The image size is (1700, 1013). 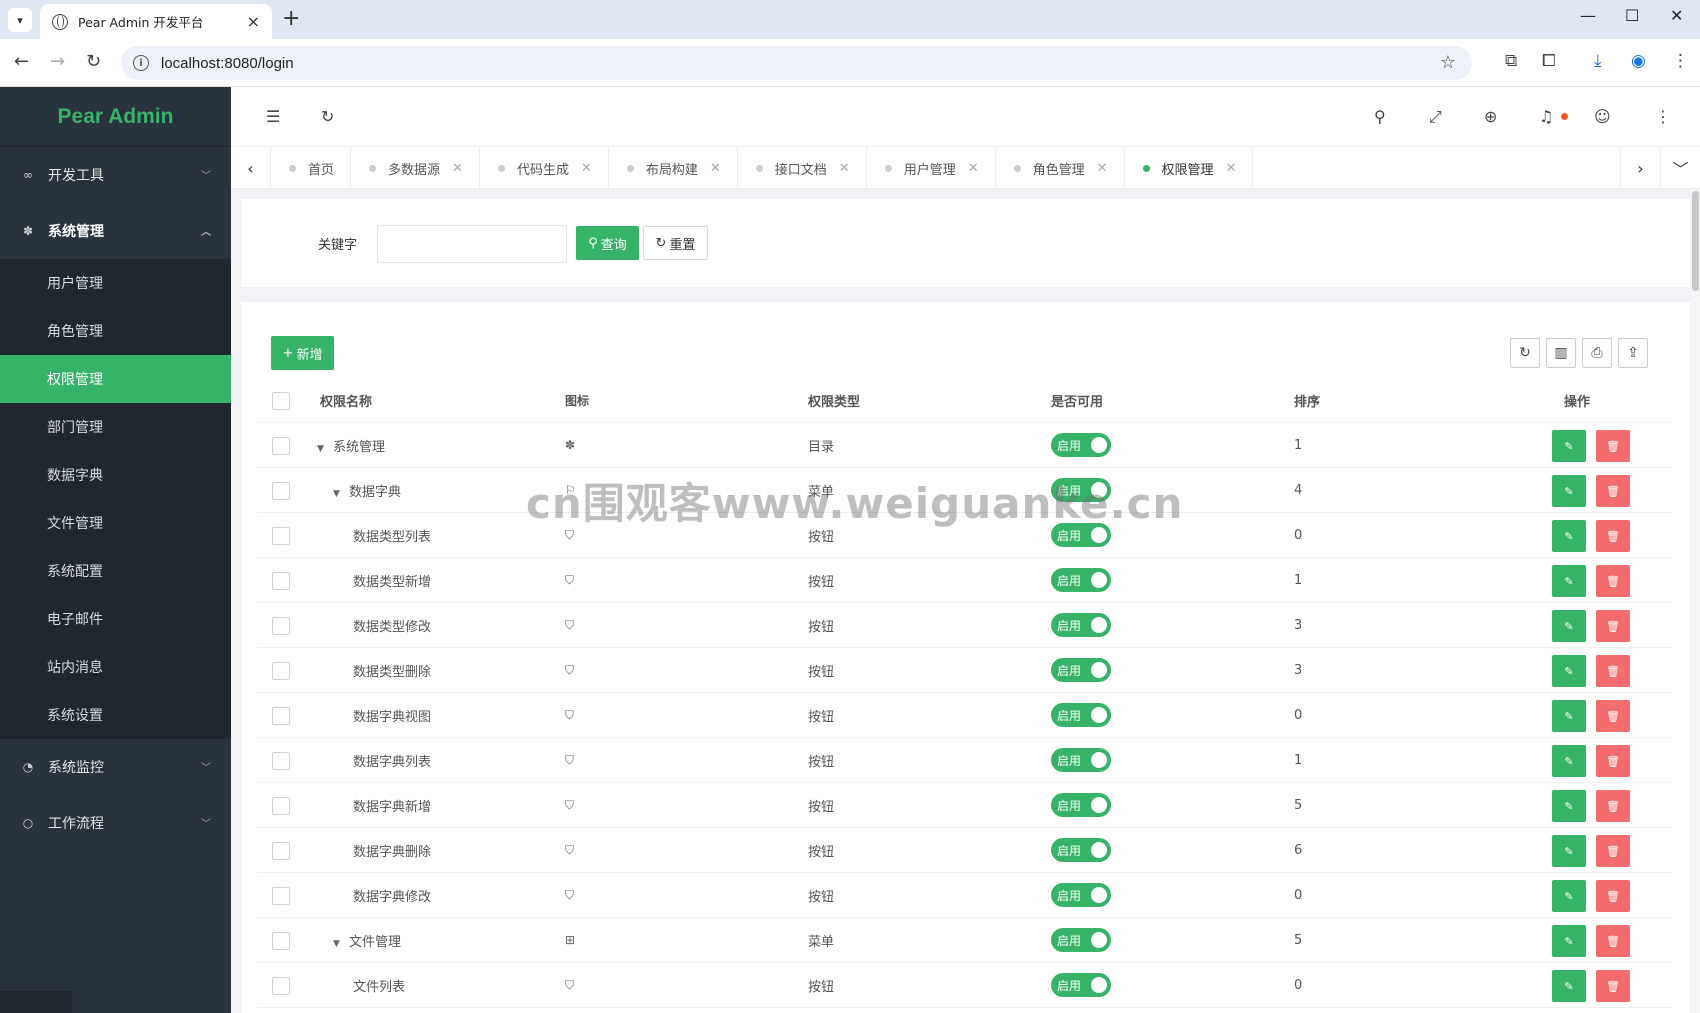 What do you see at coordinates (1511, 61) in the screenshot?
I see `translate-icon: ⧉` at bounding box center [1511, 61].